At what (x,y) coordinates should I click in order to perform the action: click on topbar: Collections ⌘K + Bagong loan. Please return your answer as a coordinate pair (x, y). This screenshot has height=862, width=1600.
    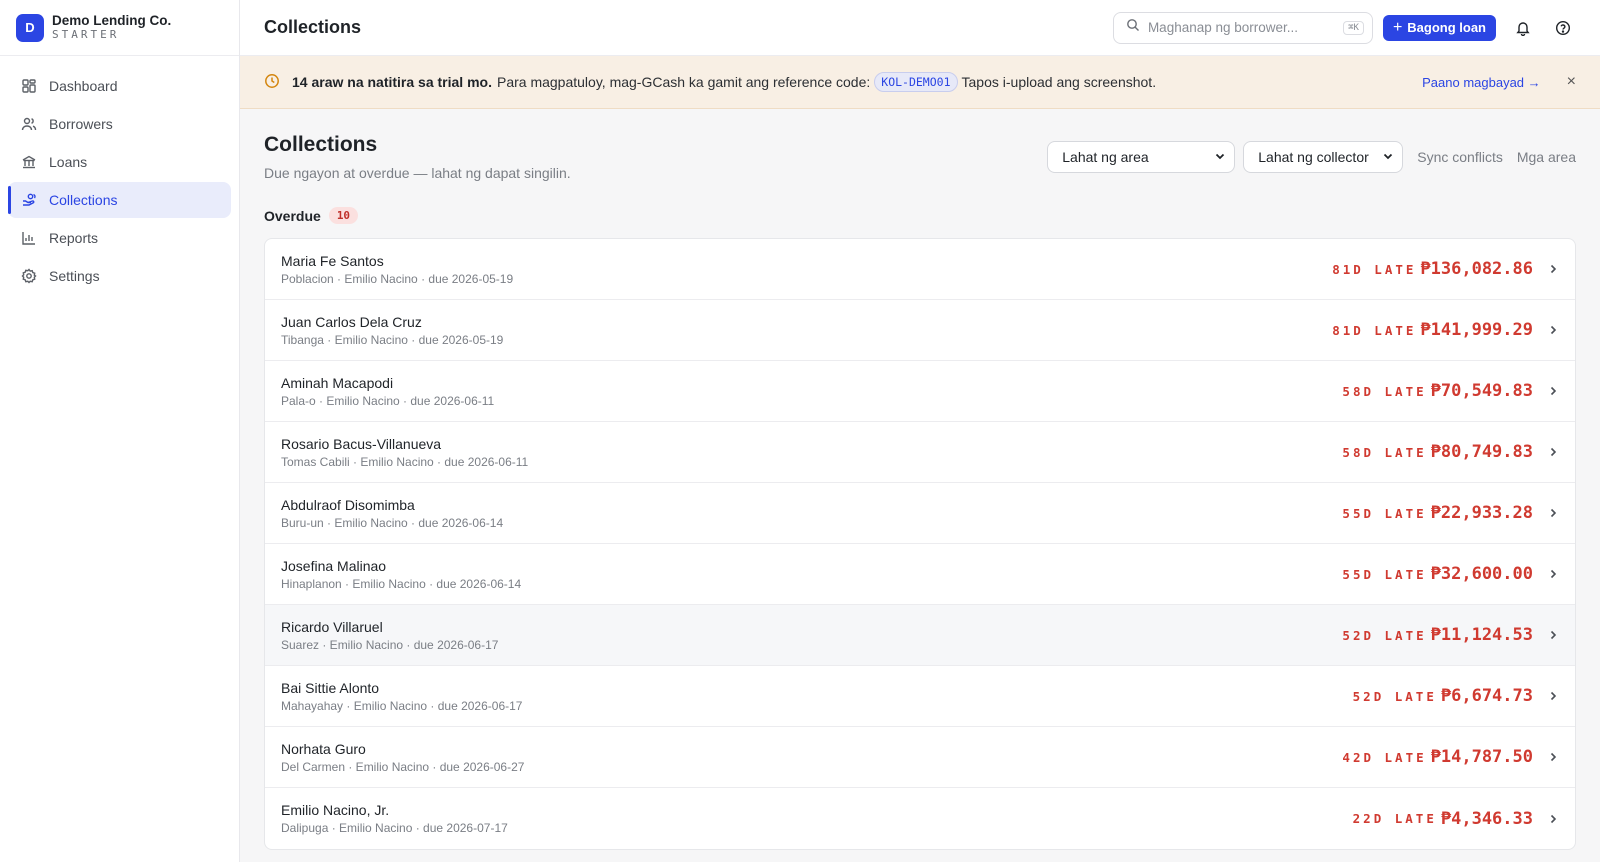
    Looking at the image, I should click on (920, 28).